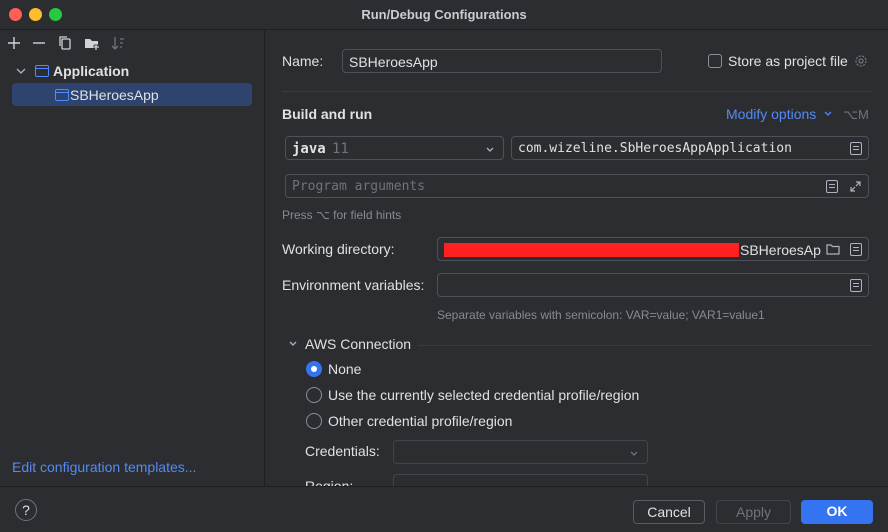 This screenshot has height=532, width=888. What do you see at coordinates (837, 512) in the screenshot?
I see `ok-button: OK` at bounding box center [837, 512].